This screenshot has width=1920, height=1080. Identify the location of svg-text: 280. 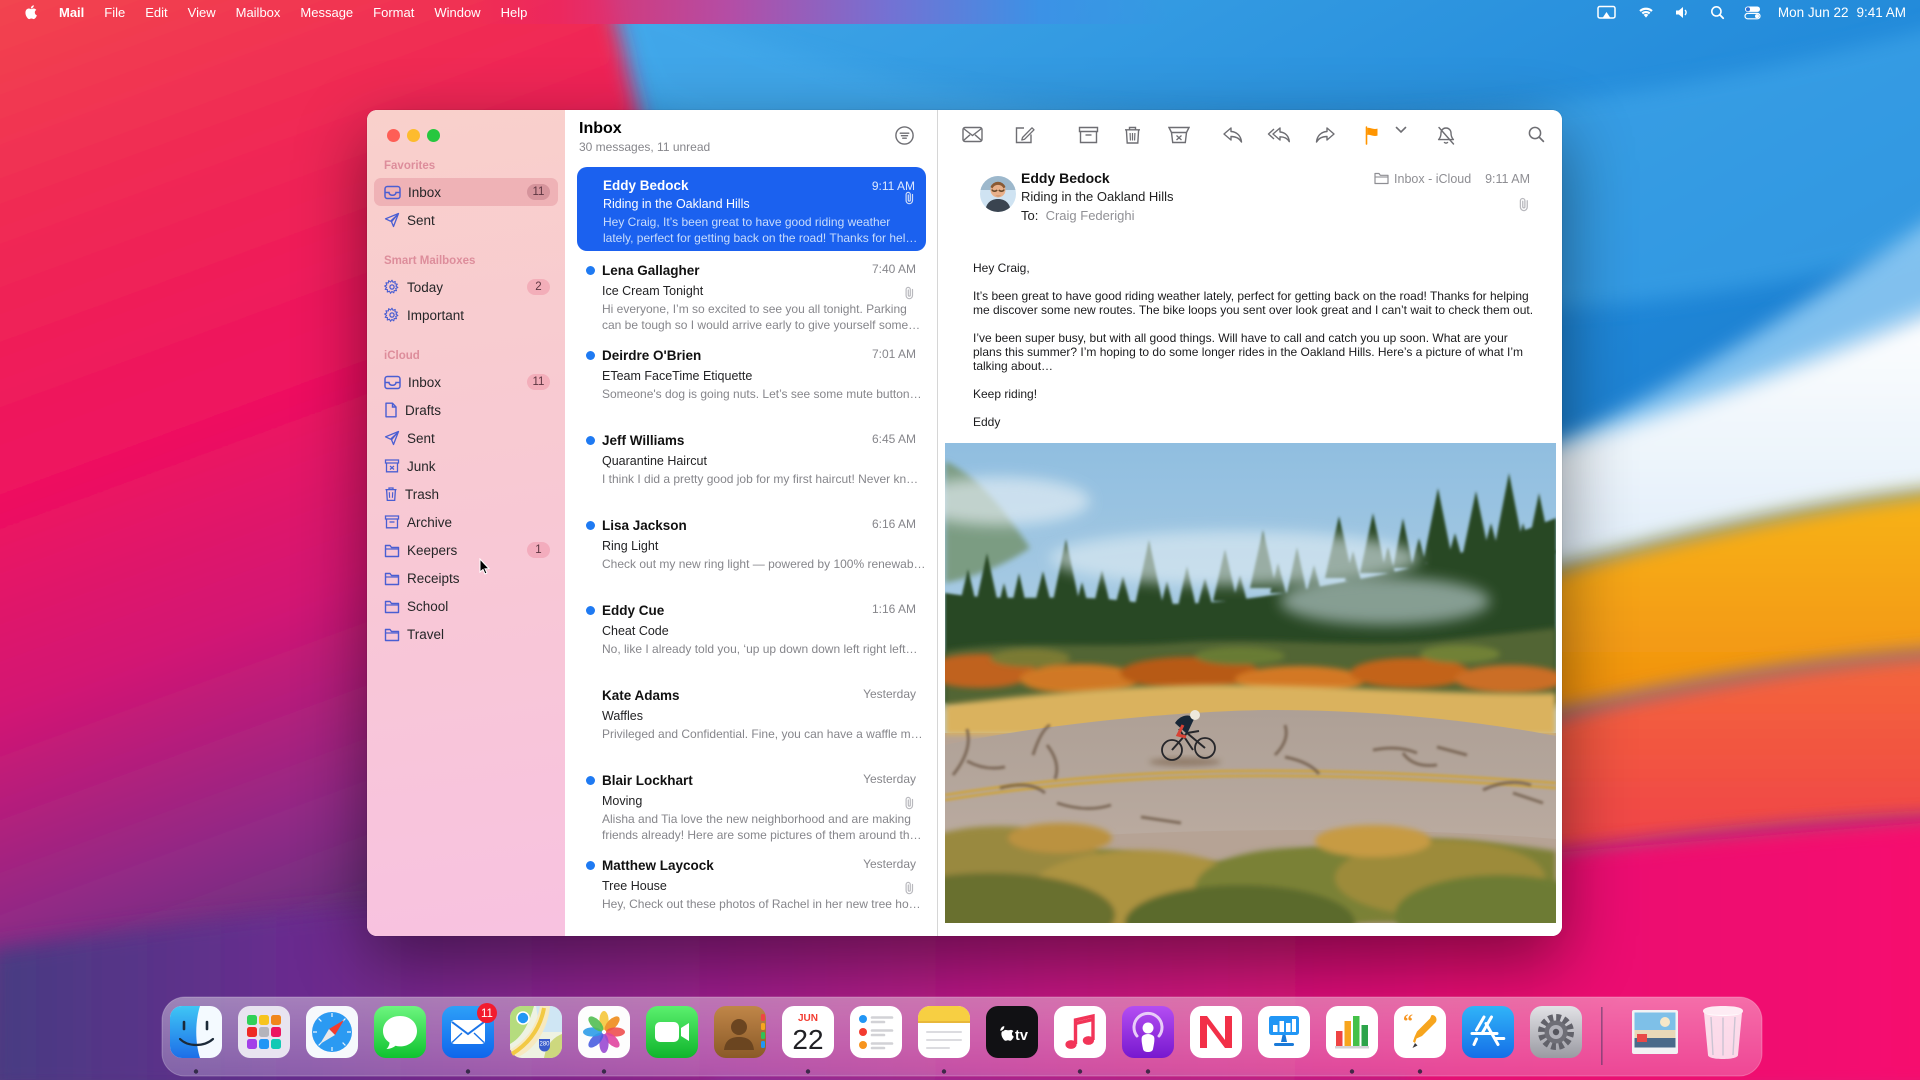
(544, 1045).